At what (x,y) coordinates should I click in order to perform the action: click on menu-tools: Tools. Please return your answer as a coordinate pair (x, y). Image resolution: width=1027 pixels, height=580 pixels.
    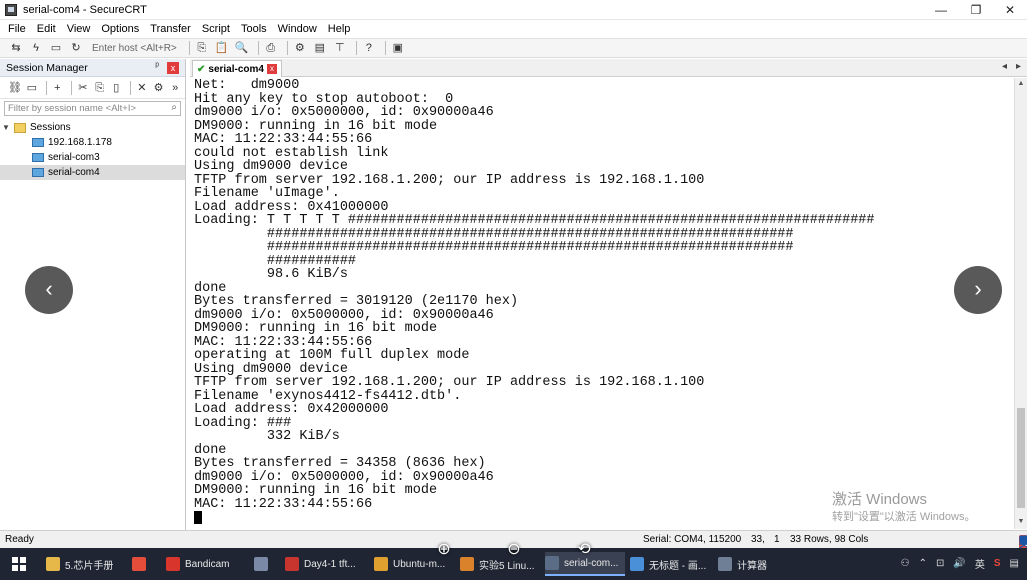
    Looking at the image, I should click on (254, 29).